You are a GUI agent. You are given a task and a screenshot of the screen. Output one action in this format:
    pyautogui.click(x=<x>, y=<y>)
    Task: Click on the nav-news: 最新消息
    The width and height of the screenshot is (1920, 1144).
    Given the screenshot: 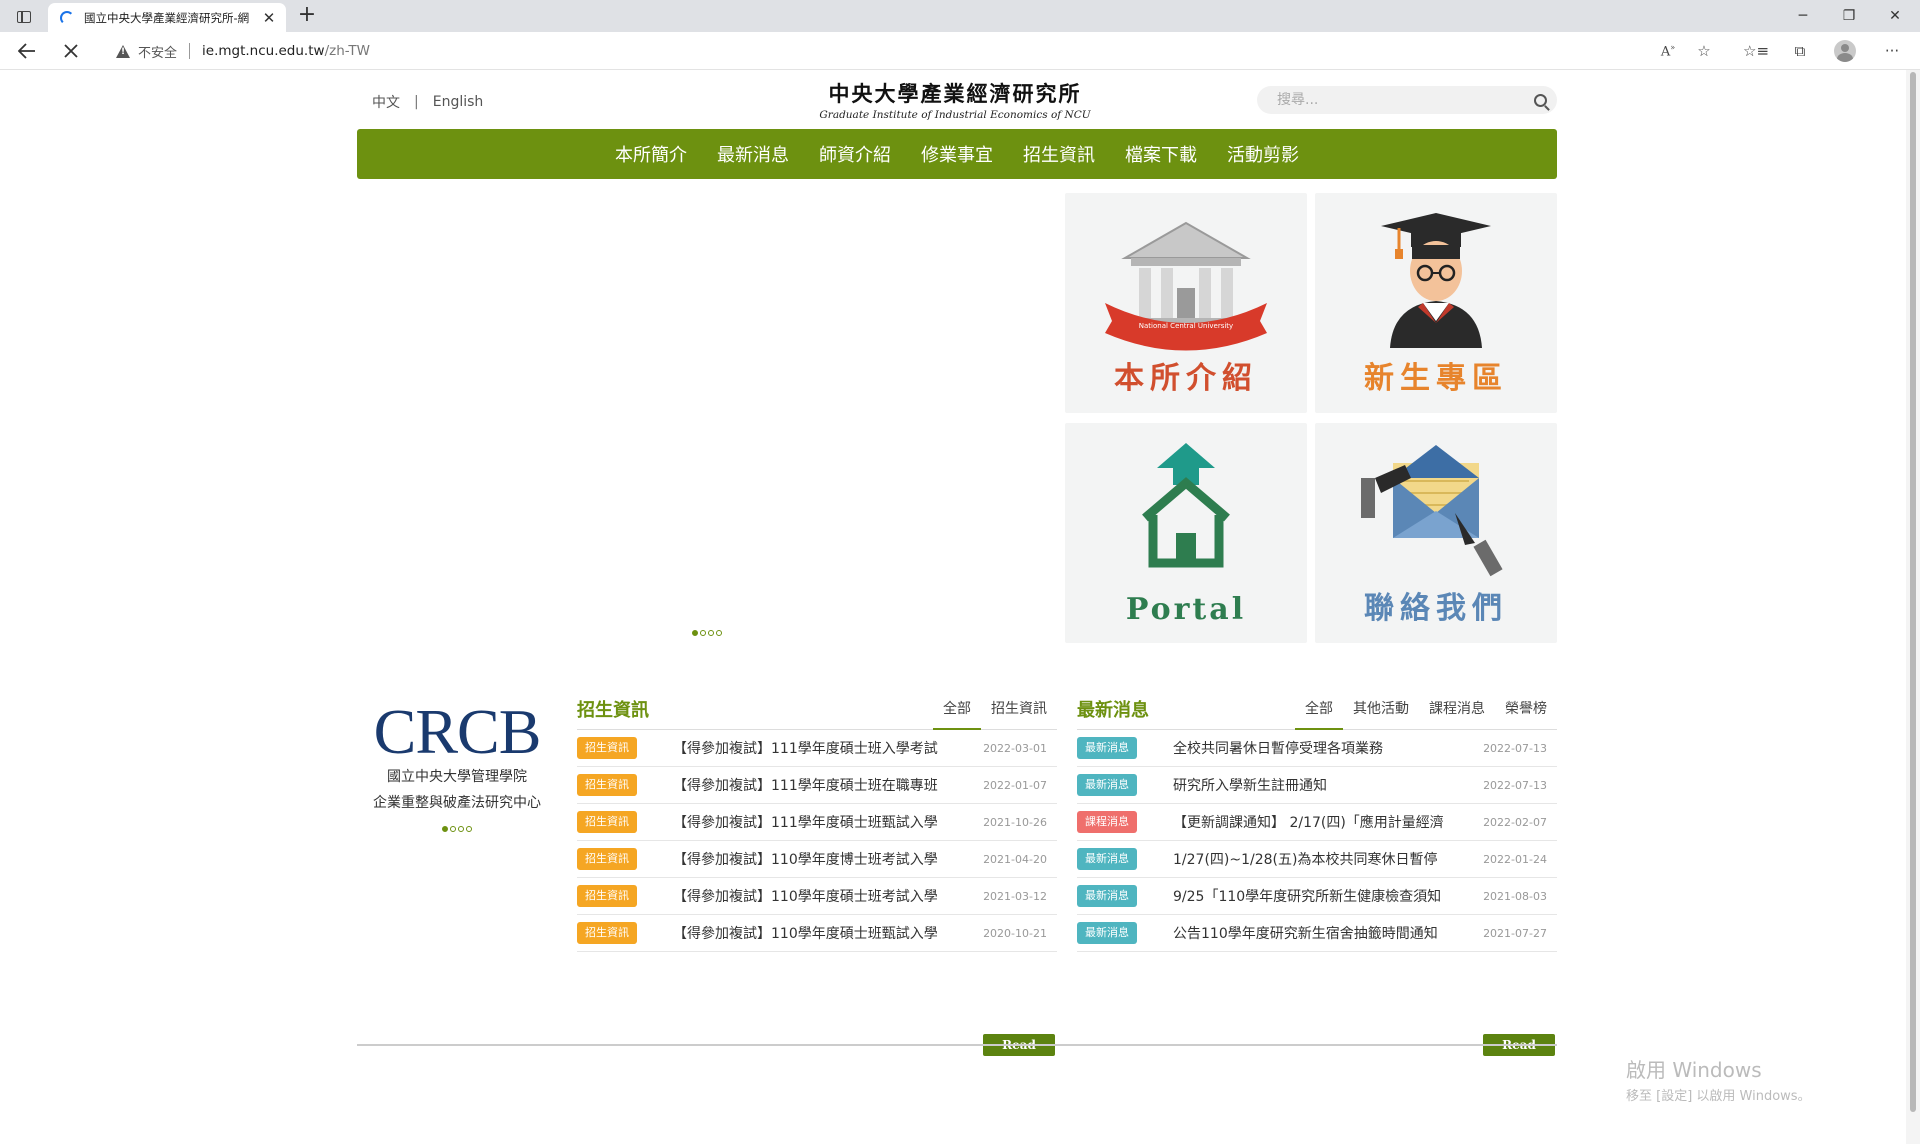 What is the action you would take?
    pyautogui.click(x=753, y=154)
    